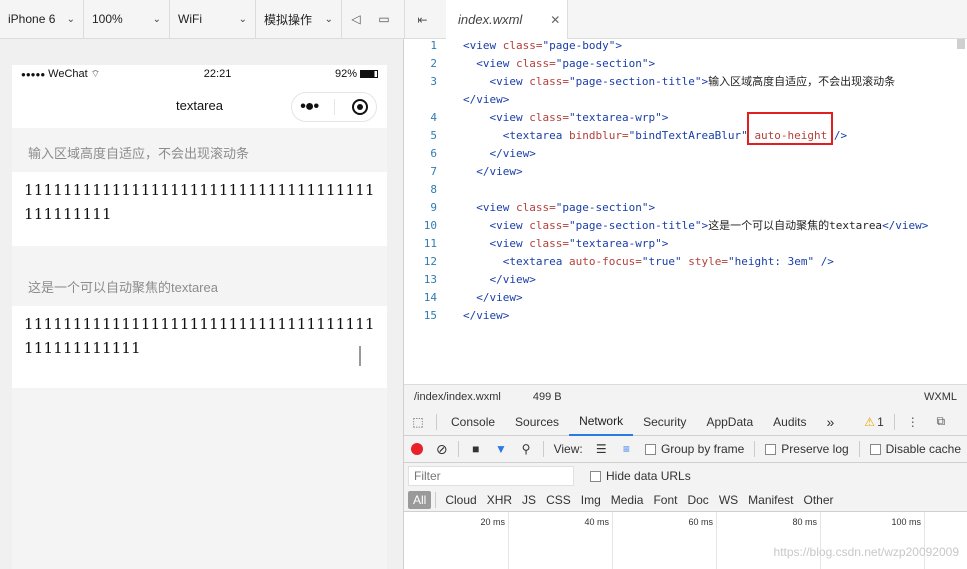 This screenshot has height=569, width=967. What do you see at coordinates (359, 107) in the screenshot?
I see `close-target-icon` at bounding box center [359, 107].